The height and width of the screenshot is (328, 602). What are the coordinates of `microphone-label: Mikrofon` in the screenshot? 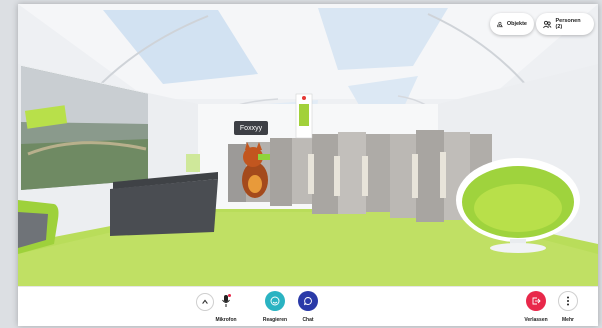 It's located at (226, 320).